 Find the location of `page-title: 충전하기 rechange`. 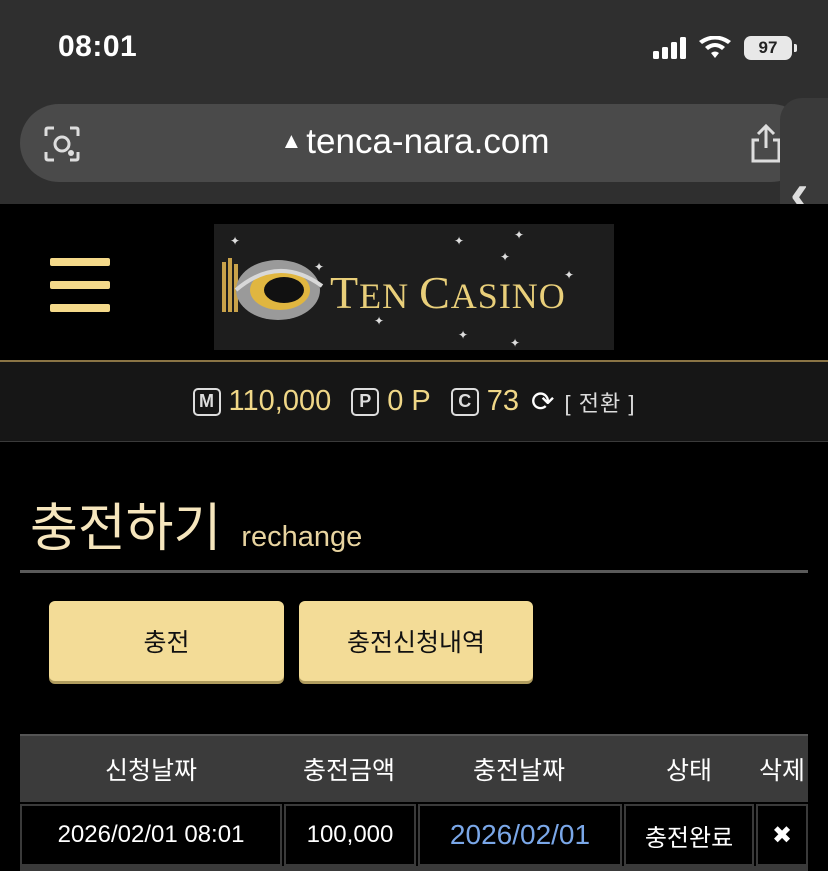

page-title: 충전하기 rechange is located at coordinates (196, 523).